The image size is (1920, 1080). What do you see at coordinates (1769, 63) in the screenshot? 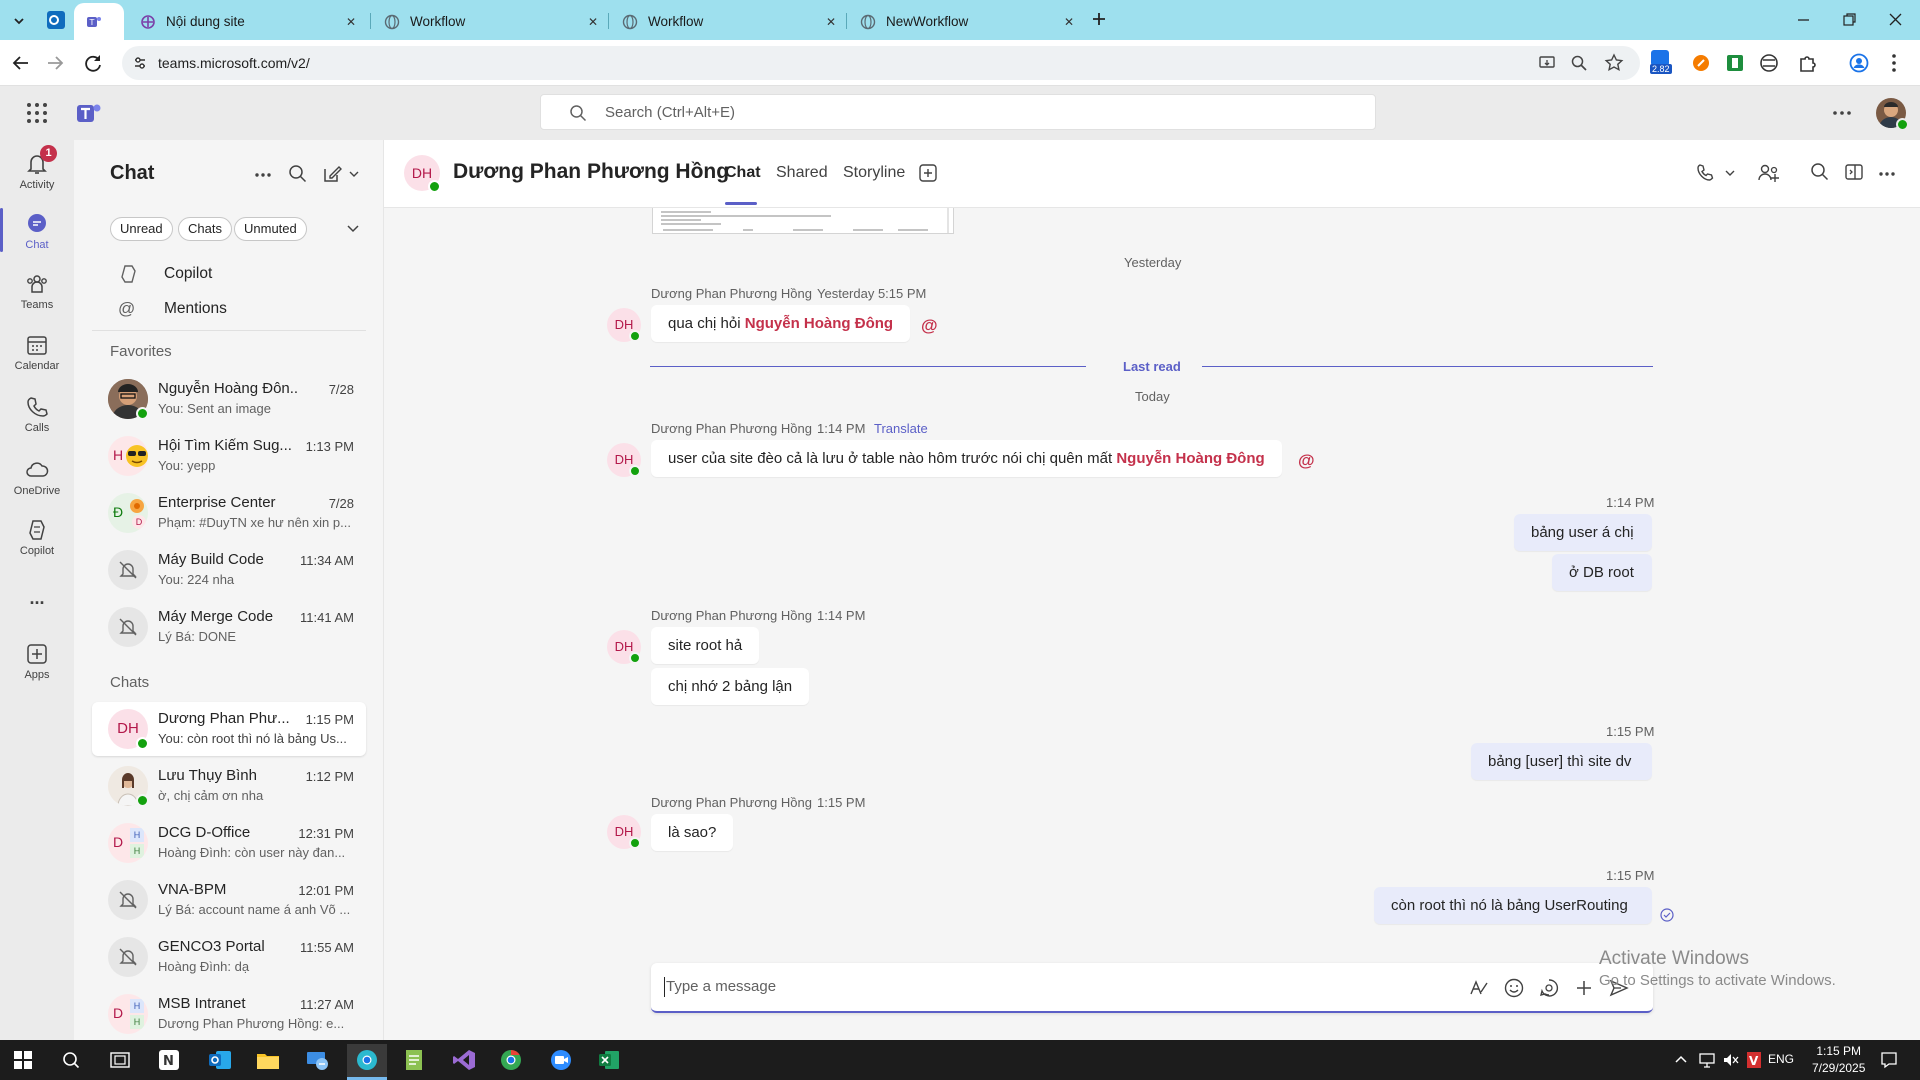
I see `extension-globe-icon` at bounding box center [1769, 63].